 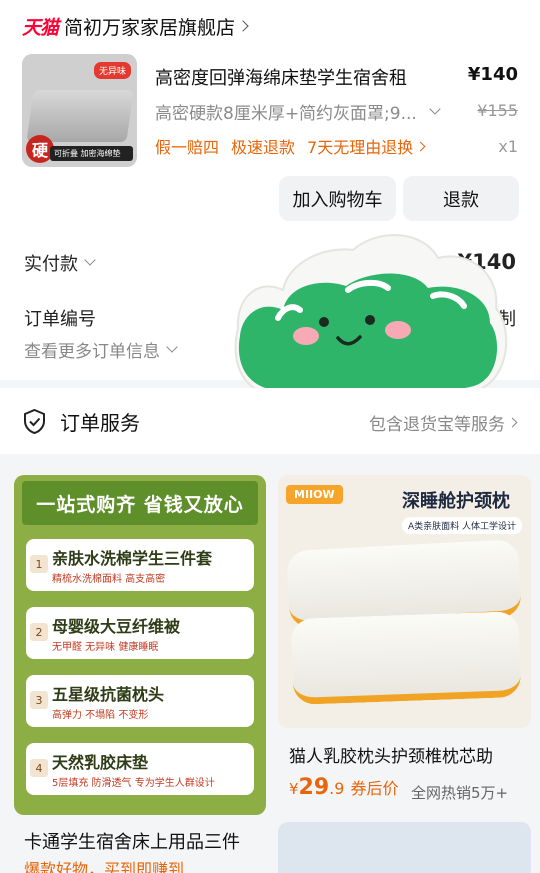 What do you see at coordinates (337, 788) in the screenshot?
I see `price-decimal: .9` at bounding box center [337, 788].